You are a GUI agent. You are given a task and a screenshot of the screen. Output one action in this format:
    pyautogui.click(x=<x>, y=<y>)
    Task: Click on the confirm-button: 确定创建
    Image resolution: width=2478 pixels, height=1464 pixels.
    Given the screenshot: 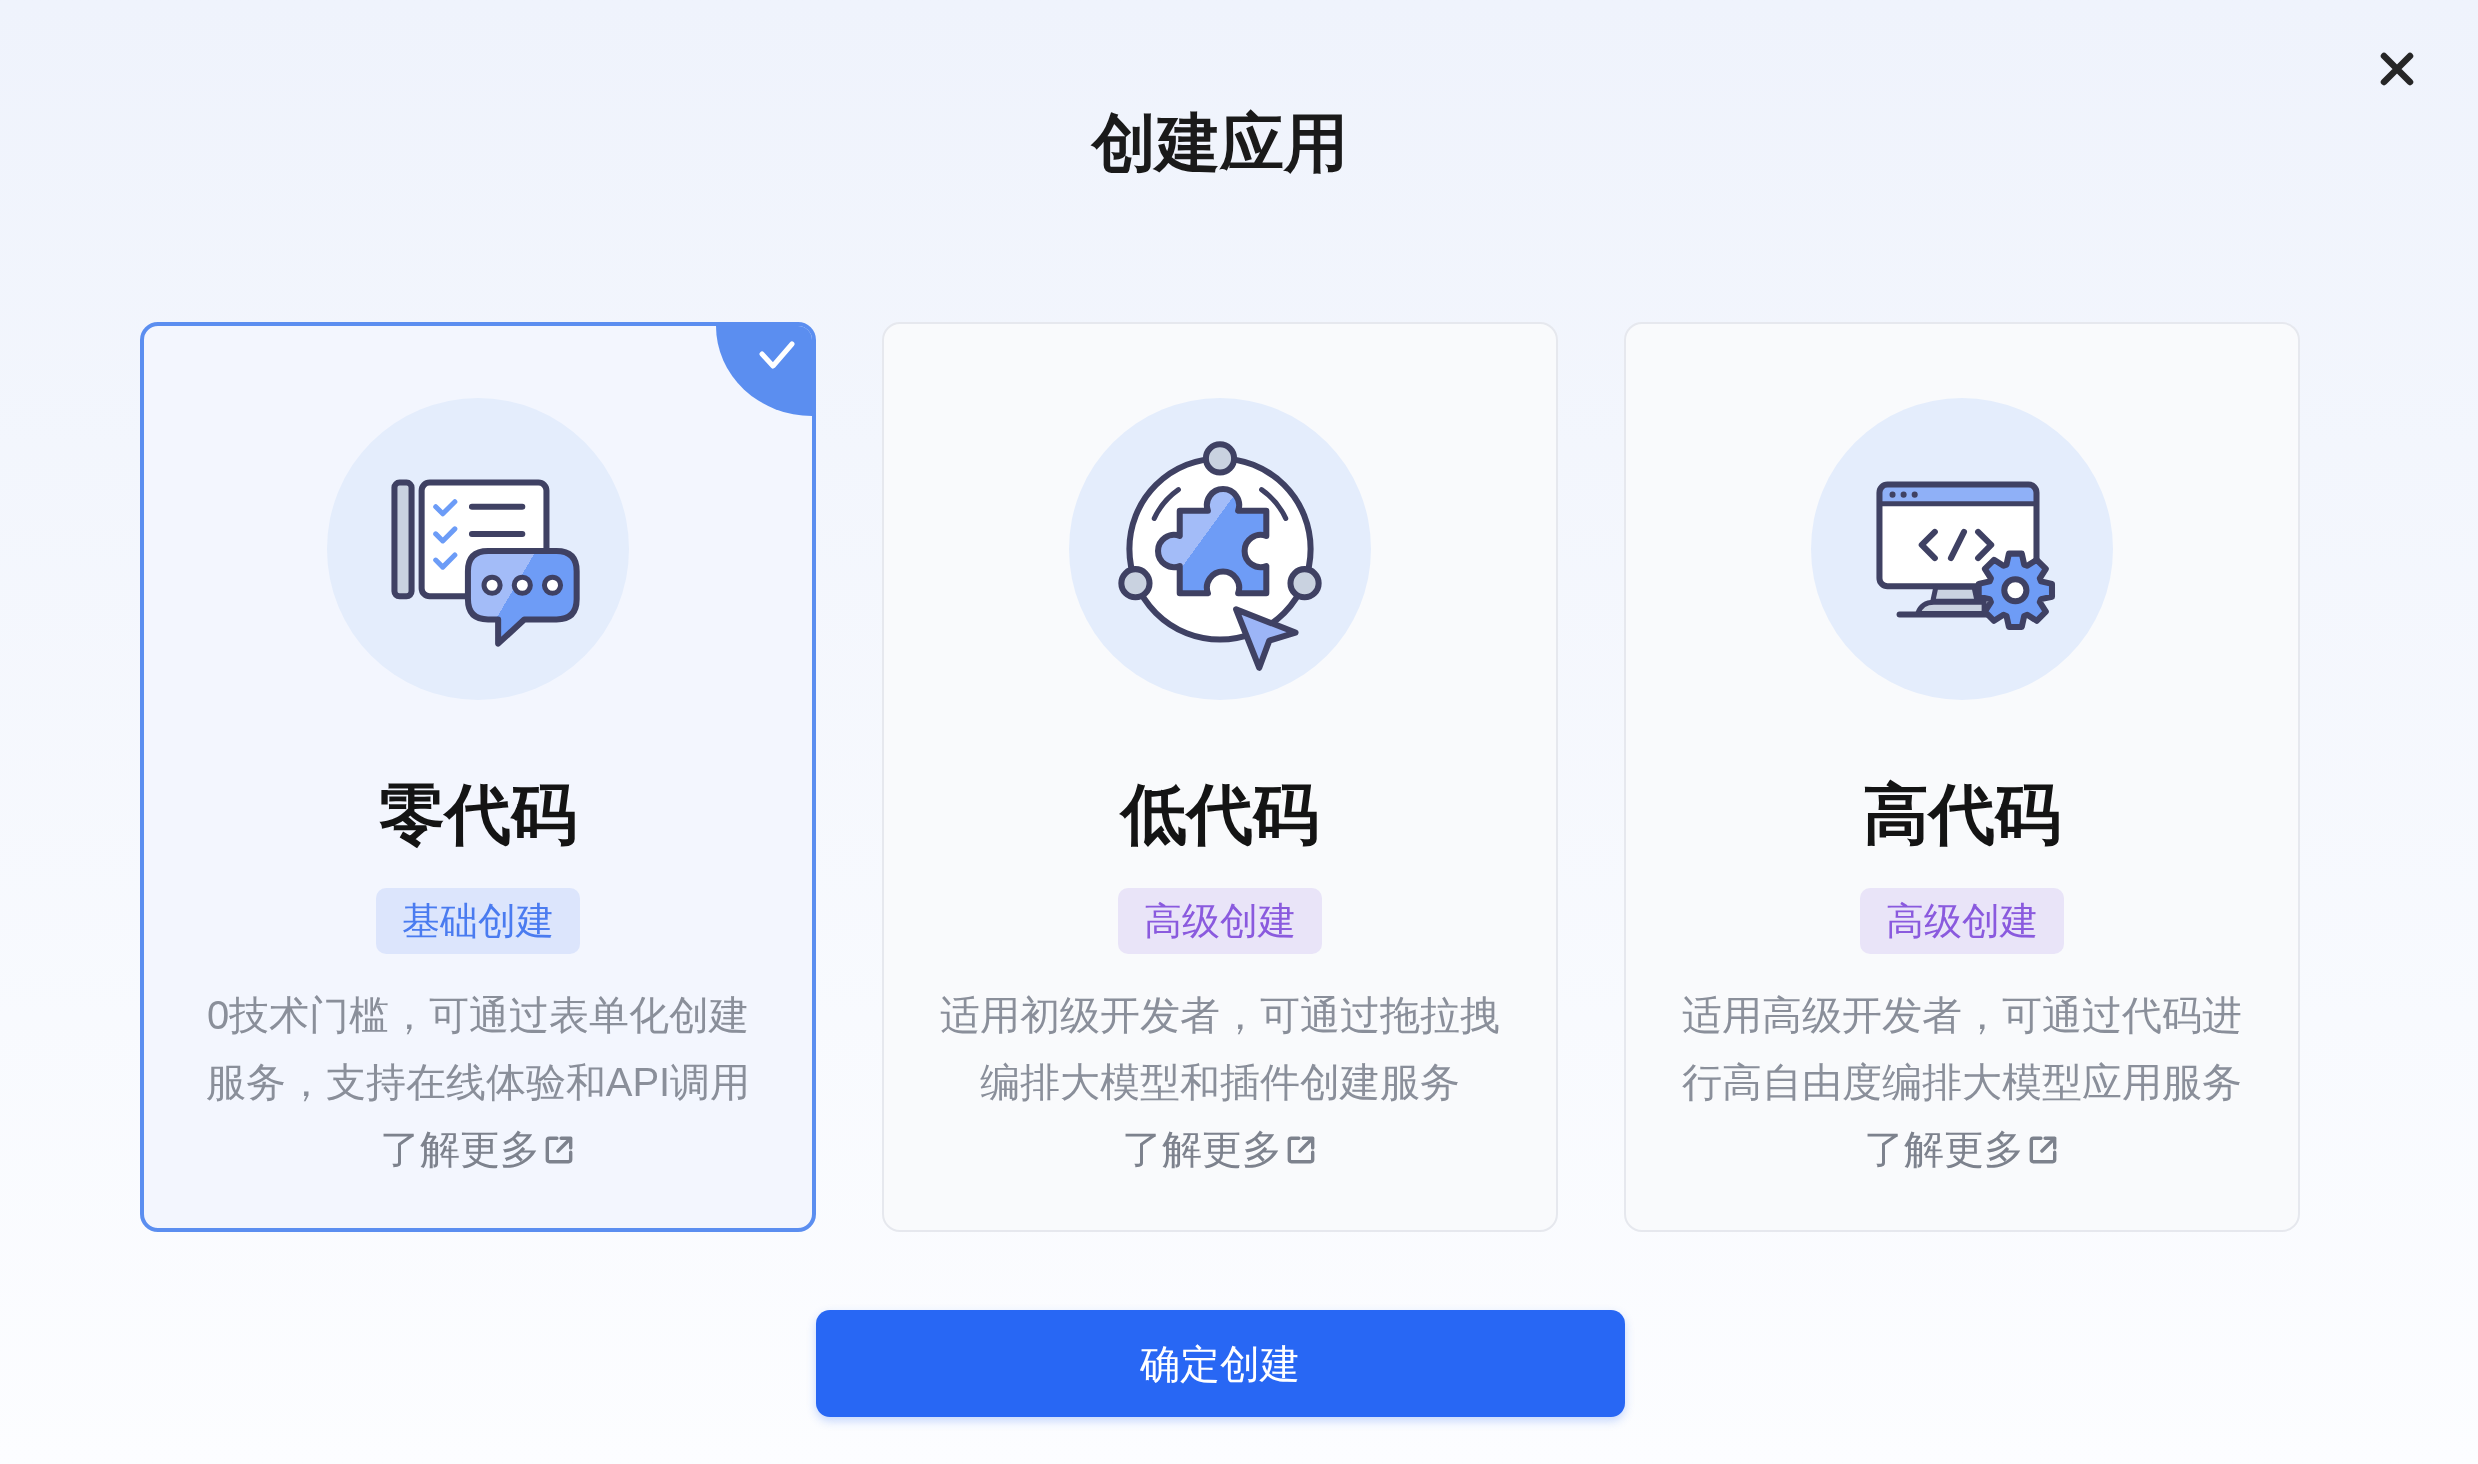 What is the action you would take?
    pyautogui.click(x=1220, y=1363)
    